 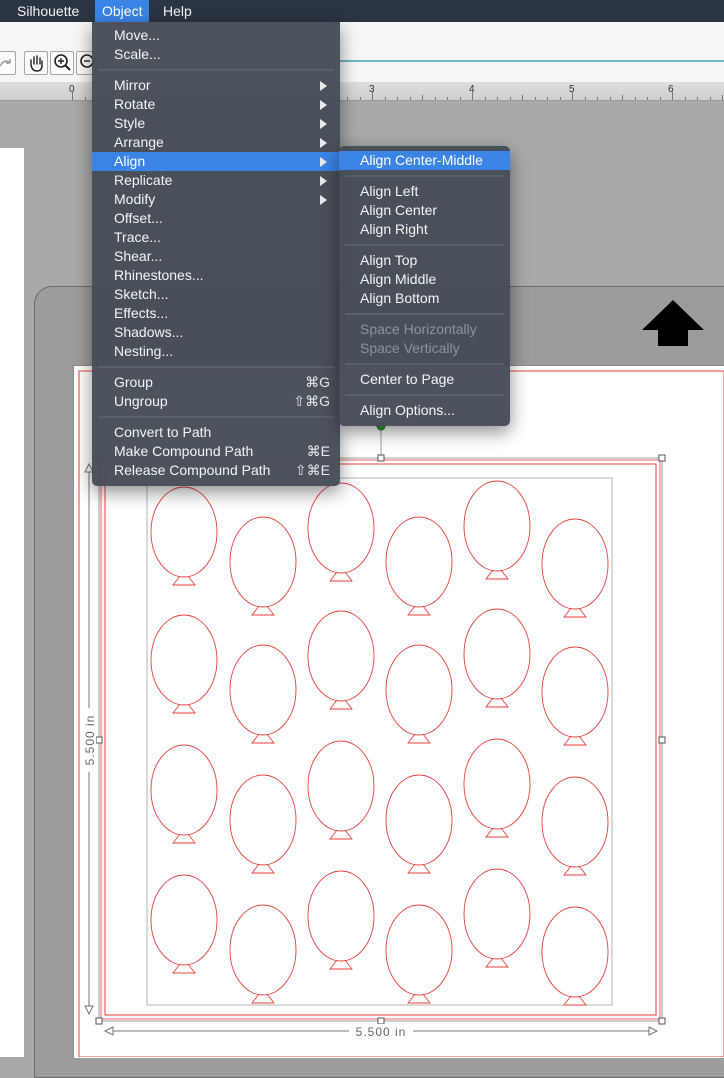 I want to click on menu-item-label: Mirror, so click(x=132, y=85).